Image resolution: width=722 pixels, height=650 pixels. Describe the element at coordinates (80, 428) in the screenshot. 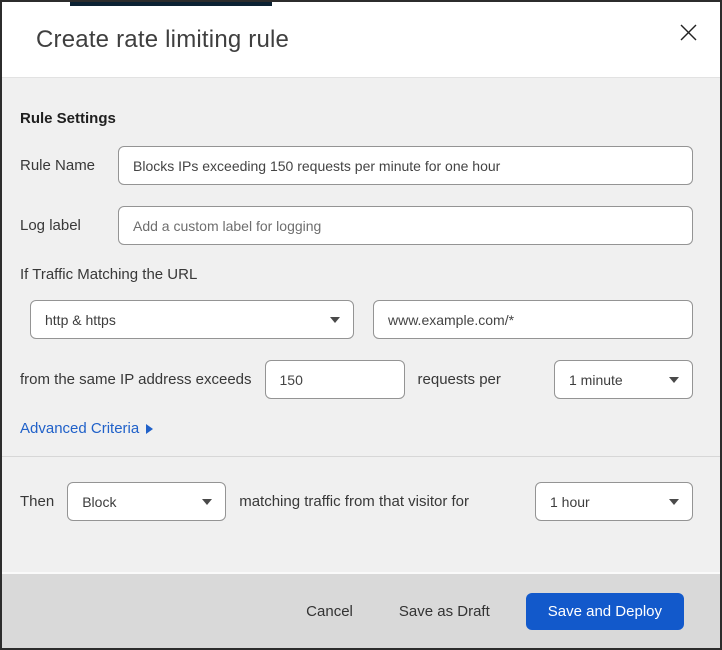

I see `advanced-criteria-label: Advanced Criteria` at that location.